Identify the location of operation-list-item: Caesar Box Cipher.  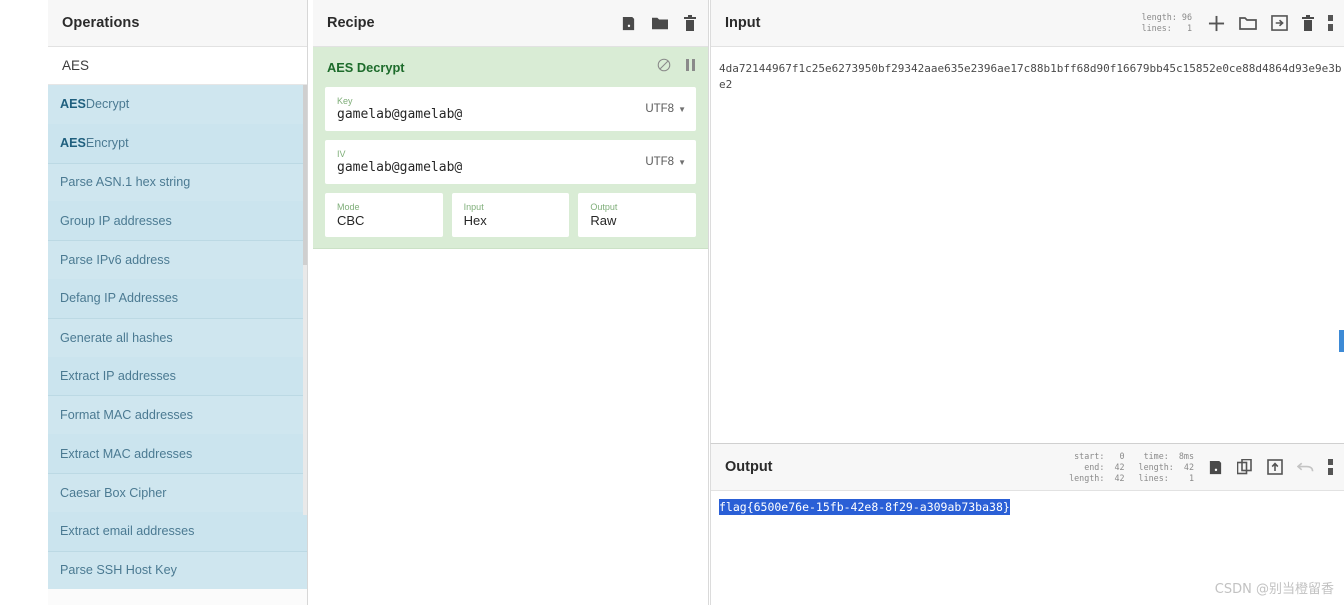
(177, 492).